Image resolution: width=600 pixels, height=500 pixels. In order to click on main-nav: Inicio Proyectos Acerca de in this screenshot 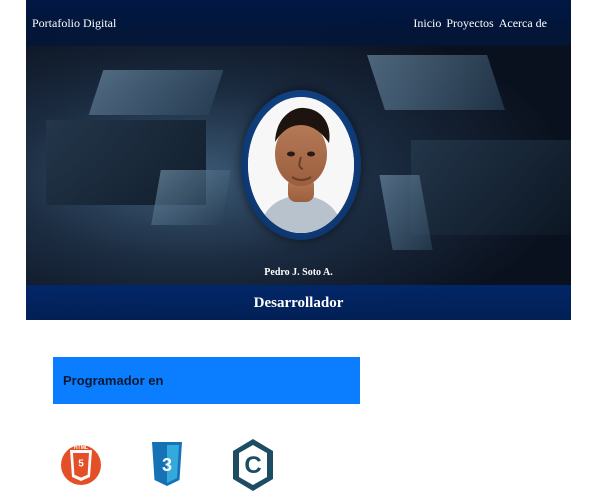, I will do `click(480, 23)`.